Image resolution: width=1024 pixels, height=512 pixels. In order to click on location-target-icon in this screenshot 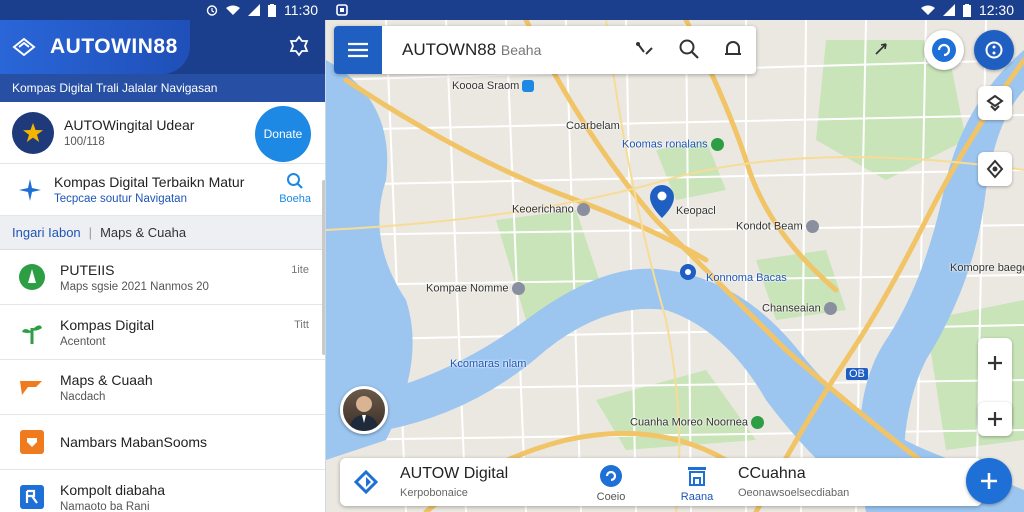, I will do `click(995, 169)`.